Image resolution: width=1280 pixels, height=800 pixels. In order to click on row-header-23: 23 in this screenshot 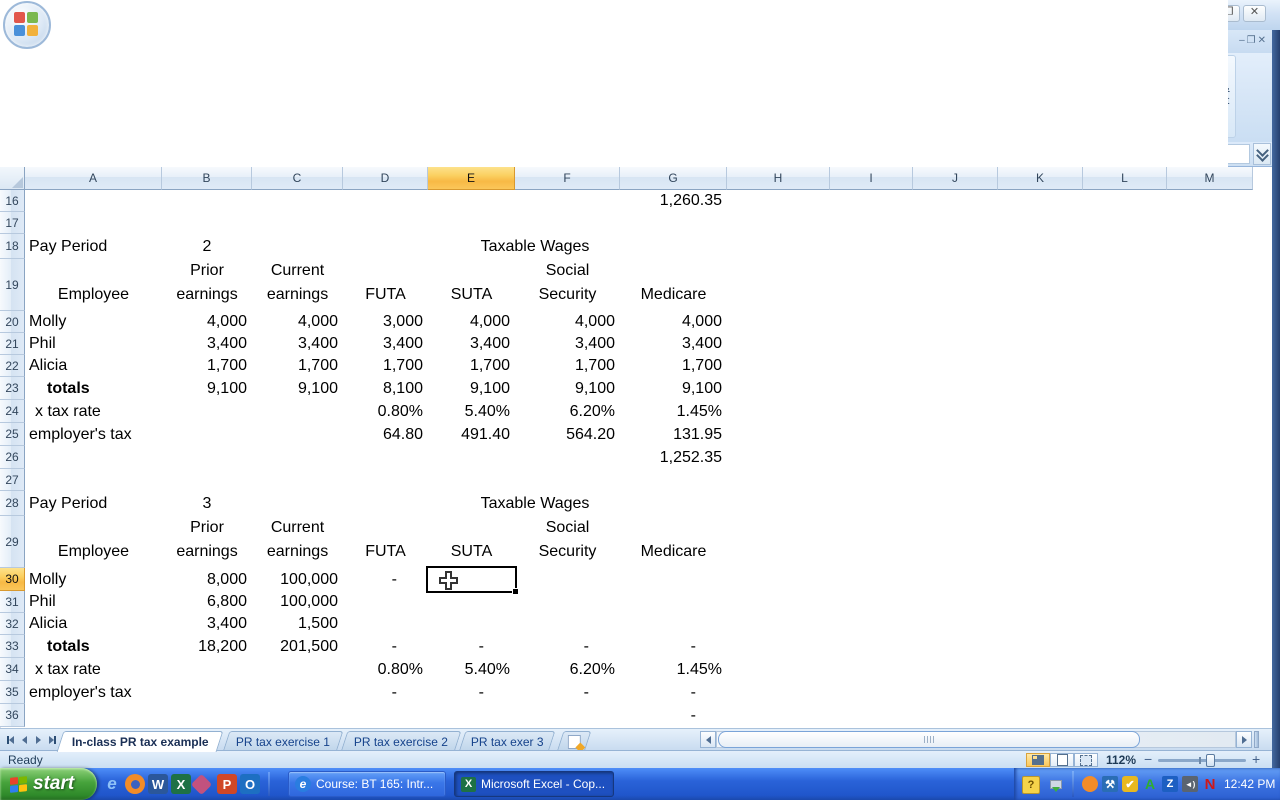, I will do `click(12, 388)`.